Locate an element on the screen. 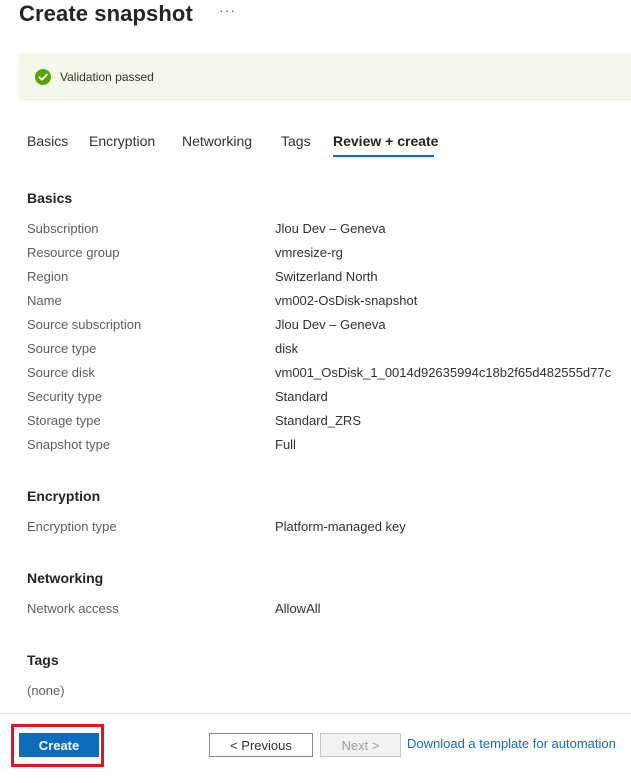  footer-divider is located at coordinates (315, 713).